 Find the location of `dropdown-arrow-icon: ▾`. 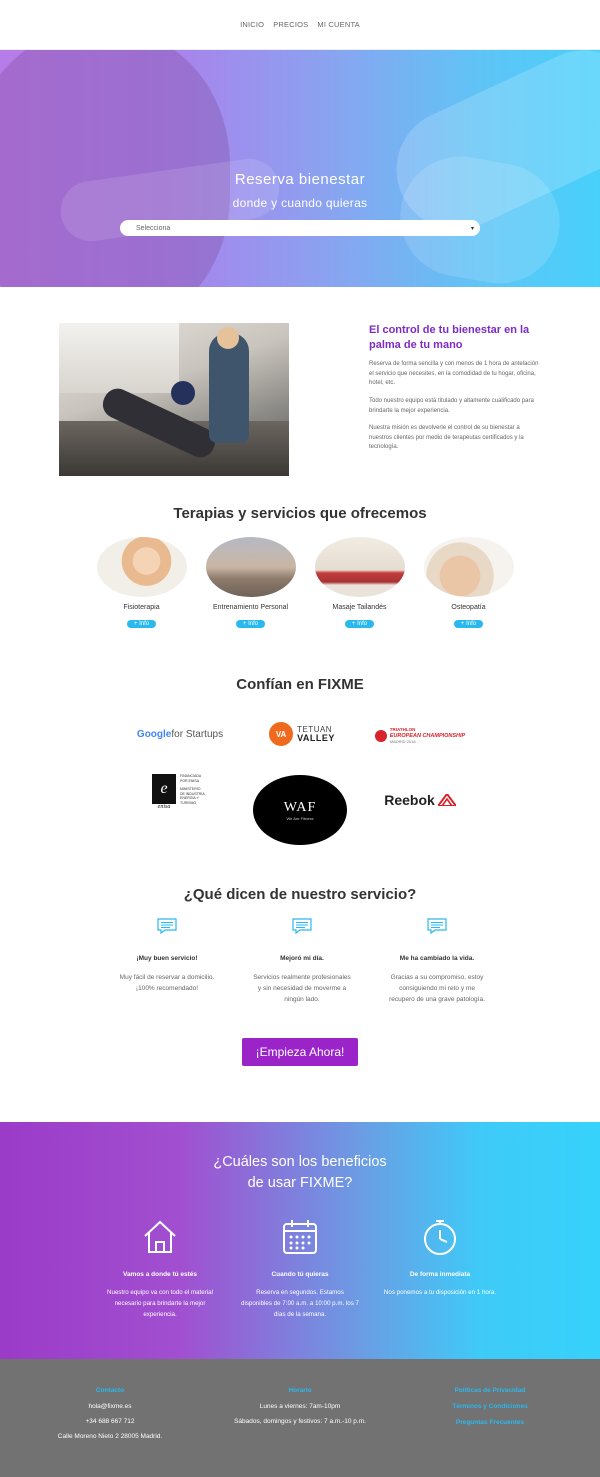

dropdown-arrow-icon: ▾ is located at coordinates (472, 228).